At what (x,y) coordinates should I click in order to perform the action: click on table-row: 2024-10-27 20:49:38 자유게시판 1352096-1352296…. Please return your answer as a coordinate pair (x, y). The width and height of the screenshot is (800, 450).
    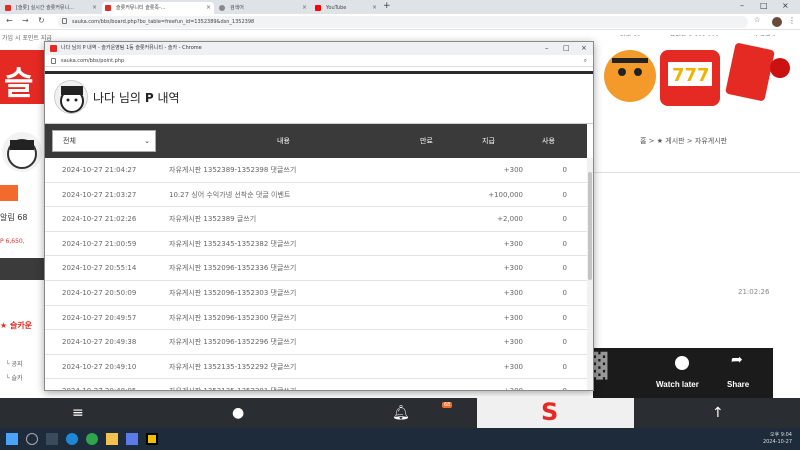
    Looking at the image, I should click on (316, 342).